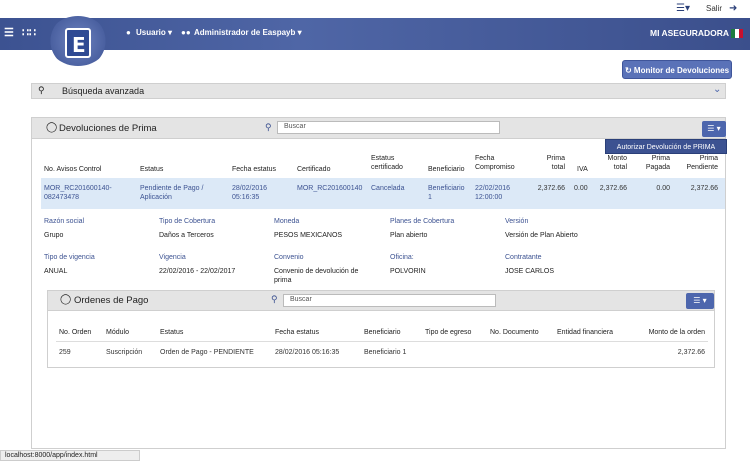  Describe the element at coordinates (56, 271) in the screenshot. I see `tipo-vigencia-value: ANUAL` at that location.